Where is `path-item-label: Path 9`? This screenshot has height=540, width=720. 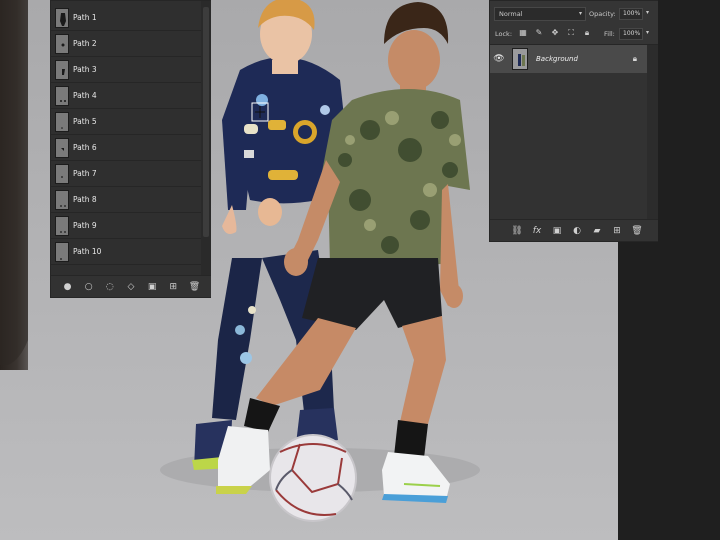
path-item-label: Path 9 is located at coordinates (85, 225).